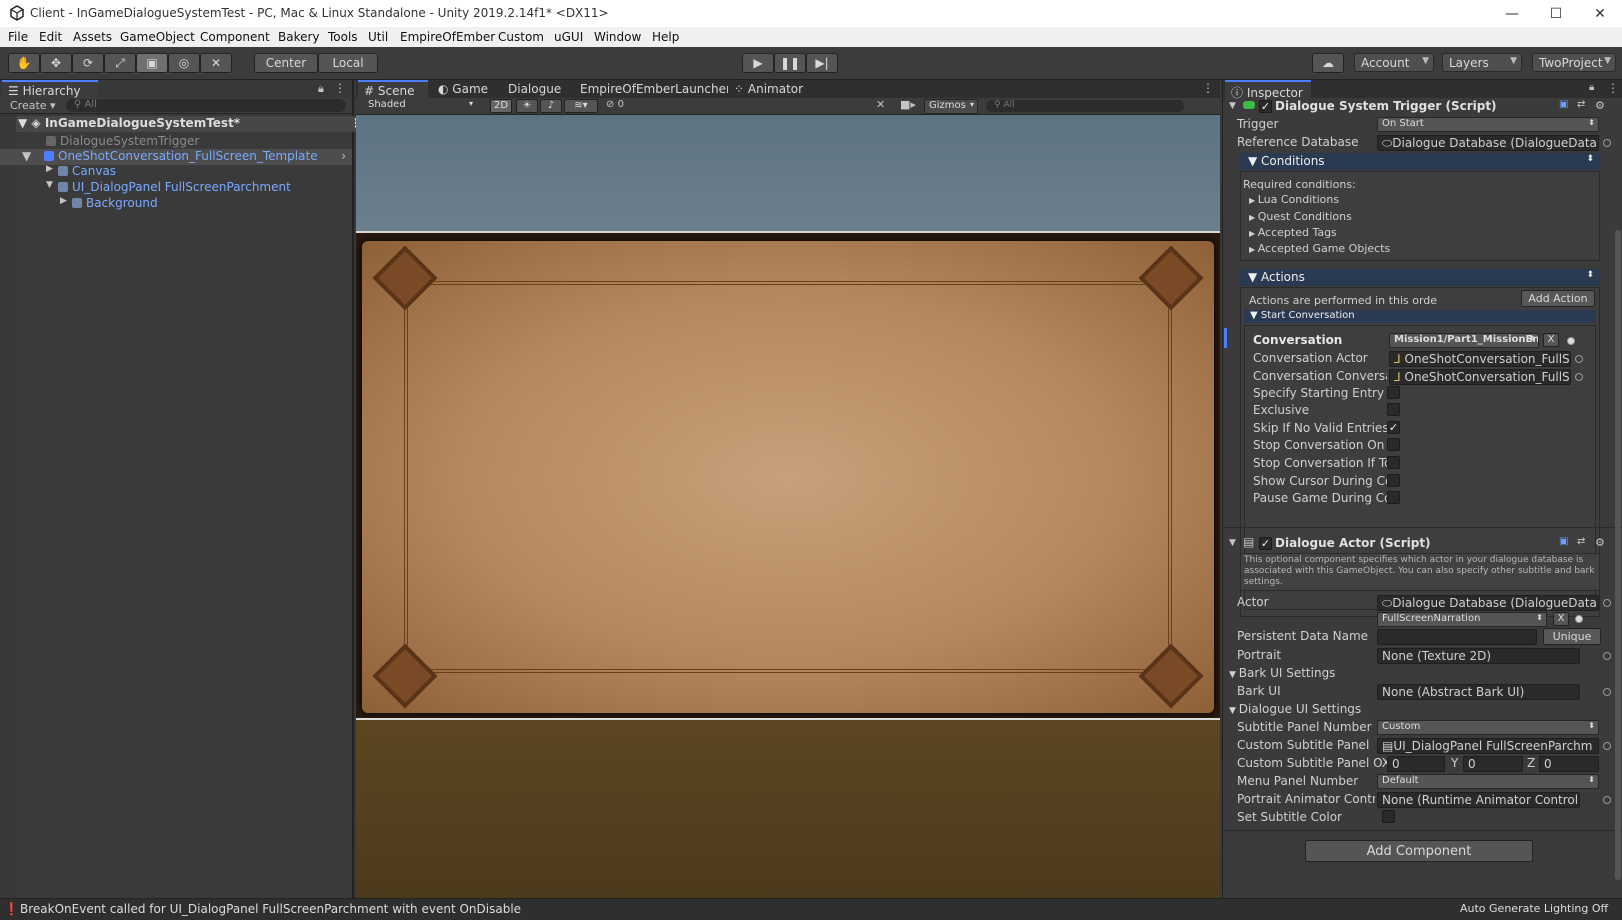 The image size is (1622, 920). I want to click on bark-ui-field: None (Abstract Bark UI), so click(1478, 692).